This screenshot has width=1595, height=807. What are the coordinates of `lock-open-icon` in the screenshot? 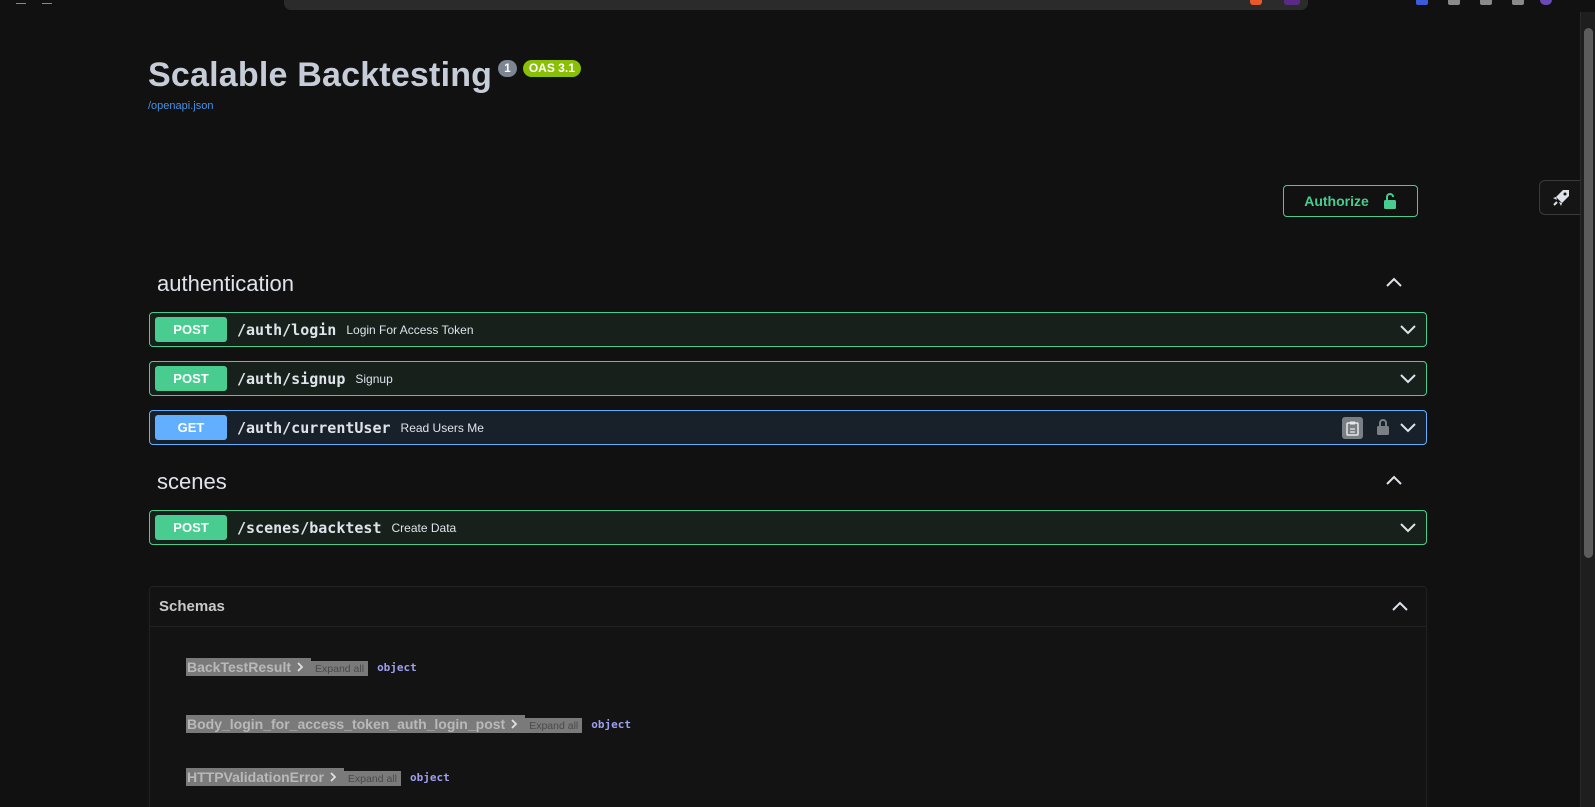 It's located at (1389, 201).